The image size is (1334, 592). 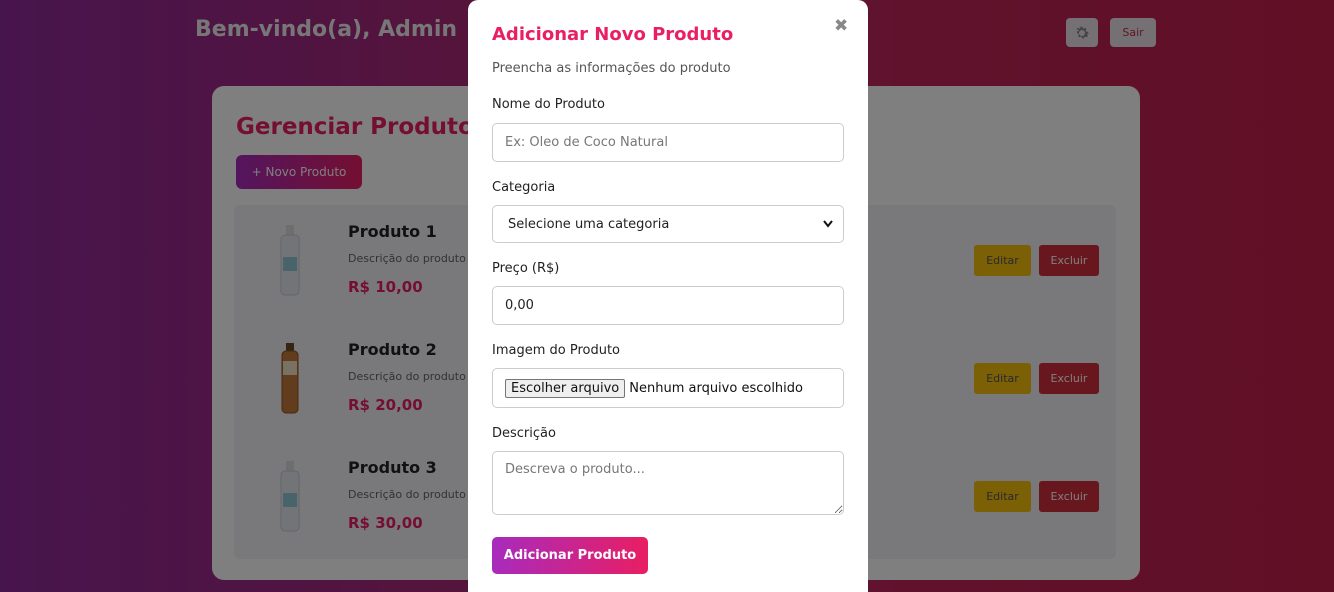 What do you see at coordinates (841, 26) in the screenshot?
I see `close-icon: ✖` at bounding box center [841, 26].